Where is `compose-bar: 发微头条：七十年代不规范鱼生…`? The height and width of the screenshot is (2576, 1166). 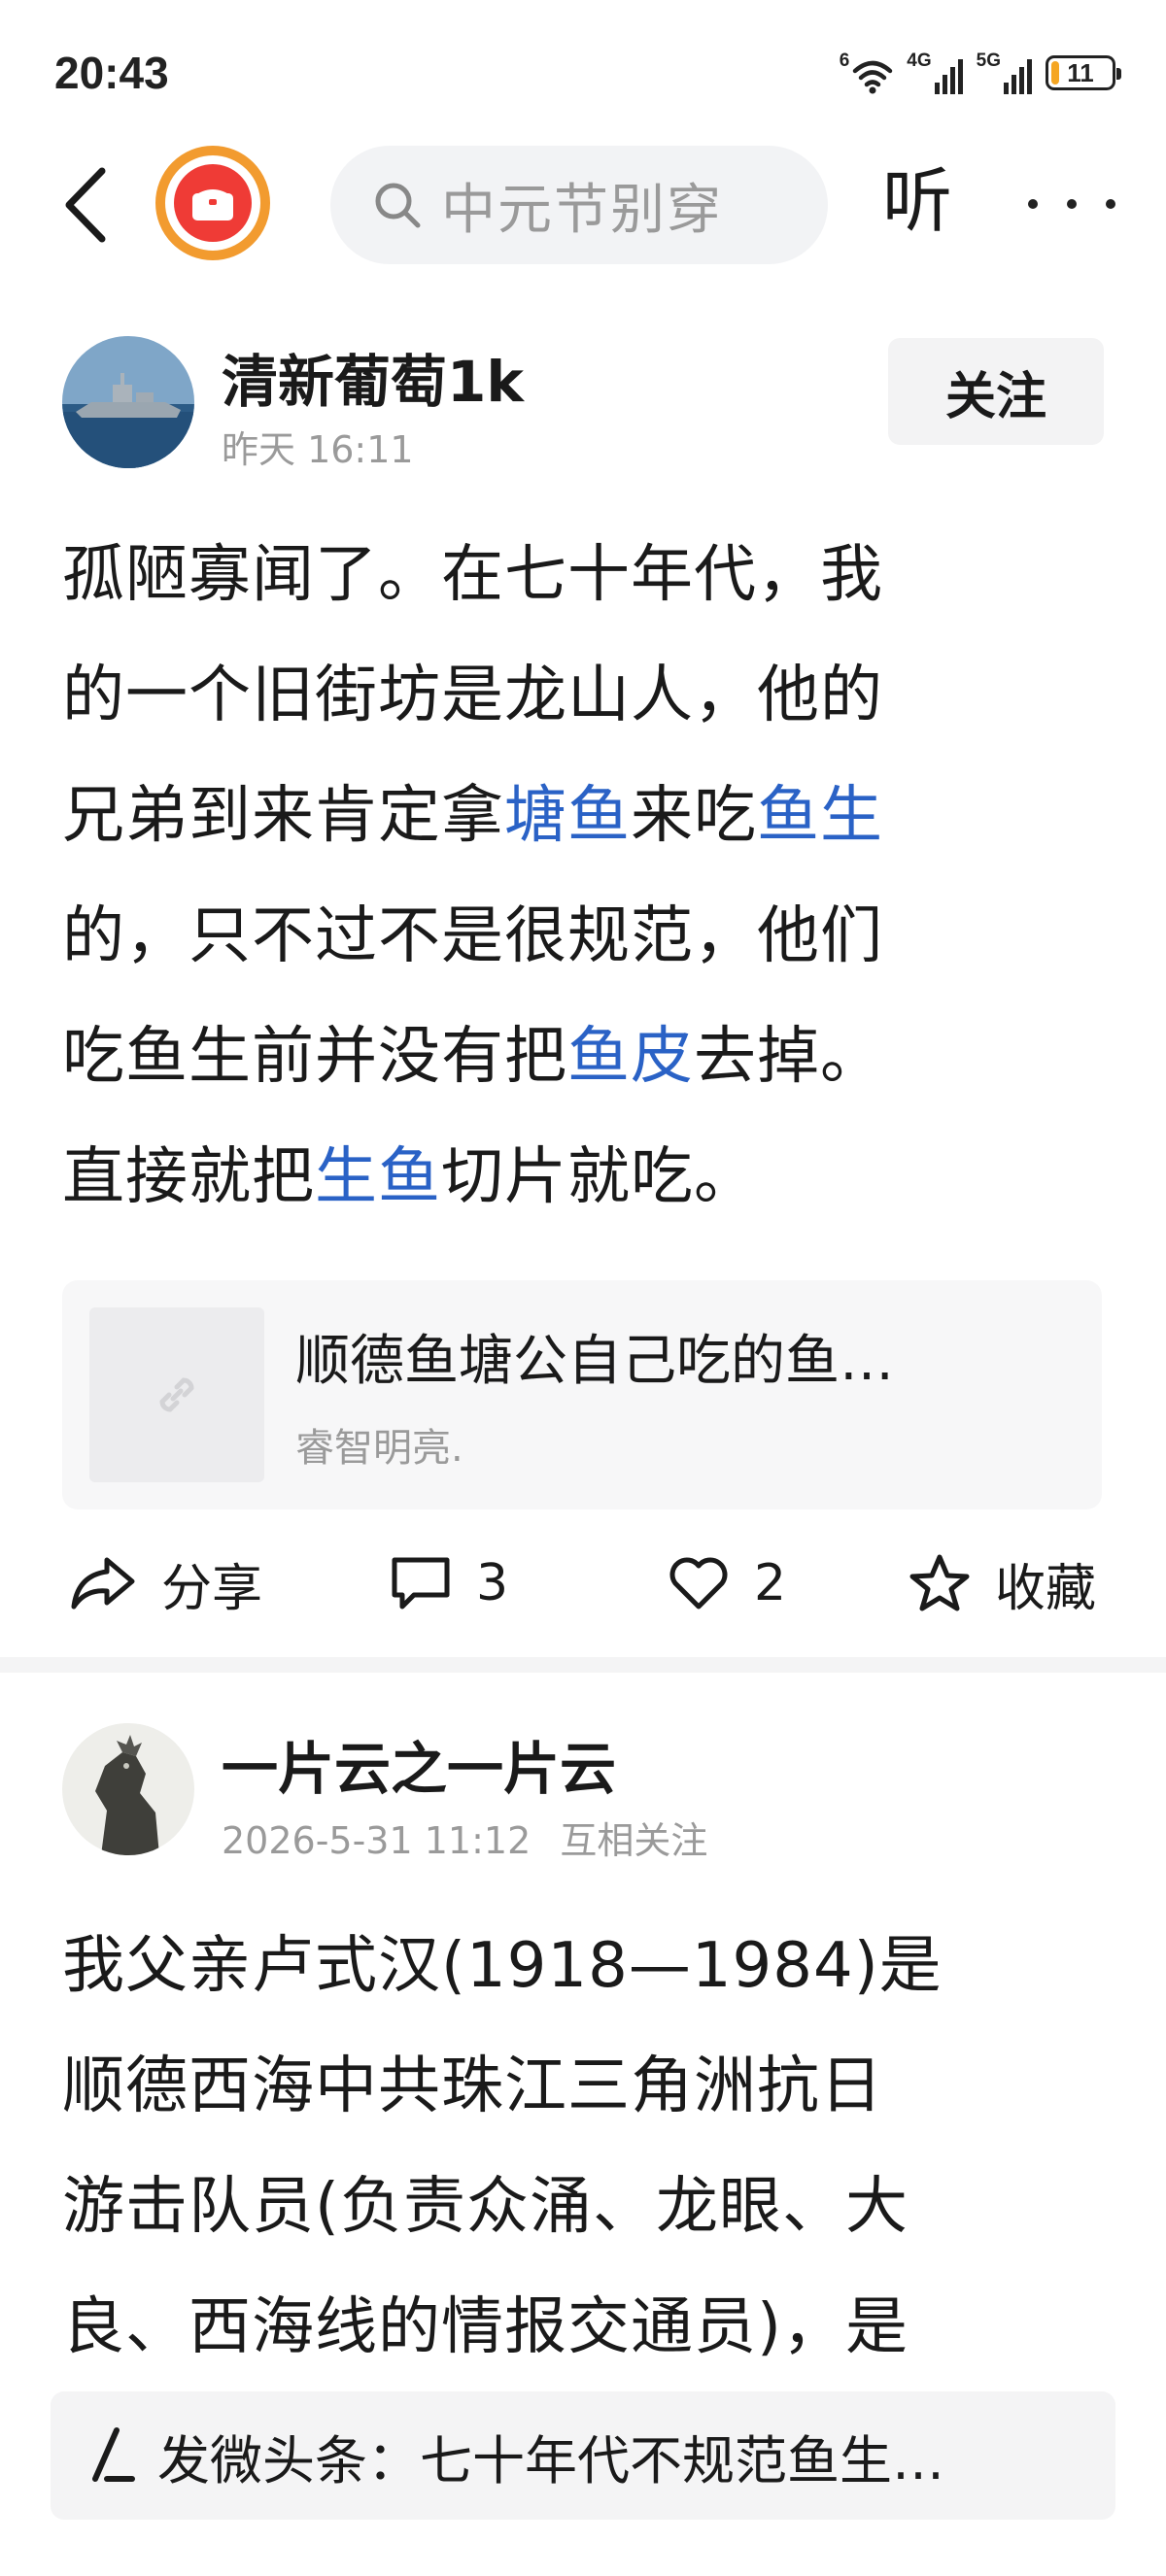
compose-bar: 发微头条：七十年代不规范鱼生… is located at coordinates (583, 2455).